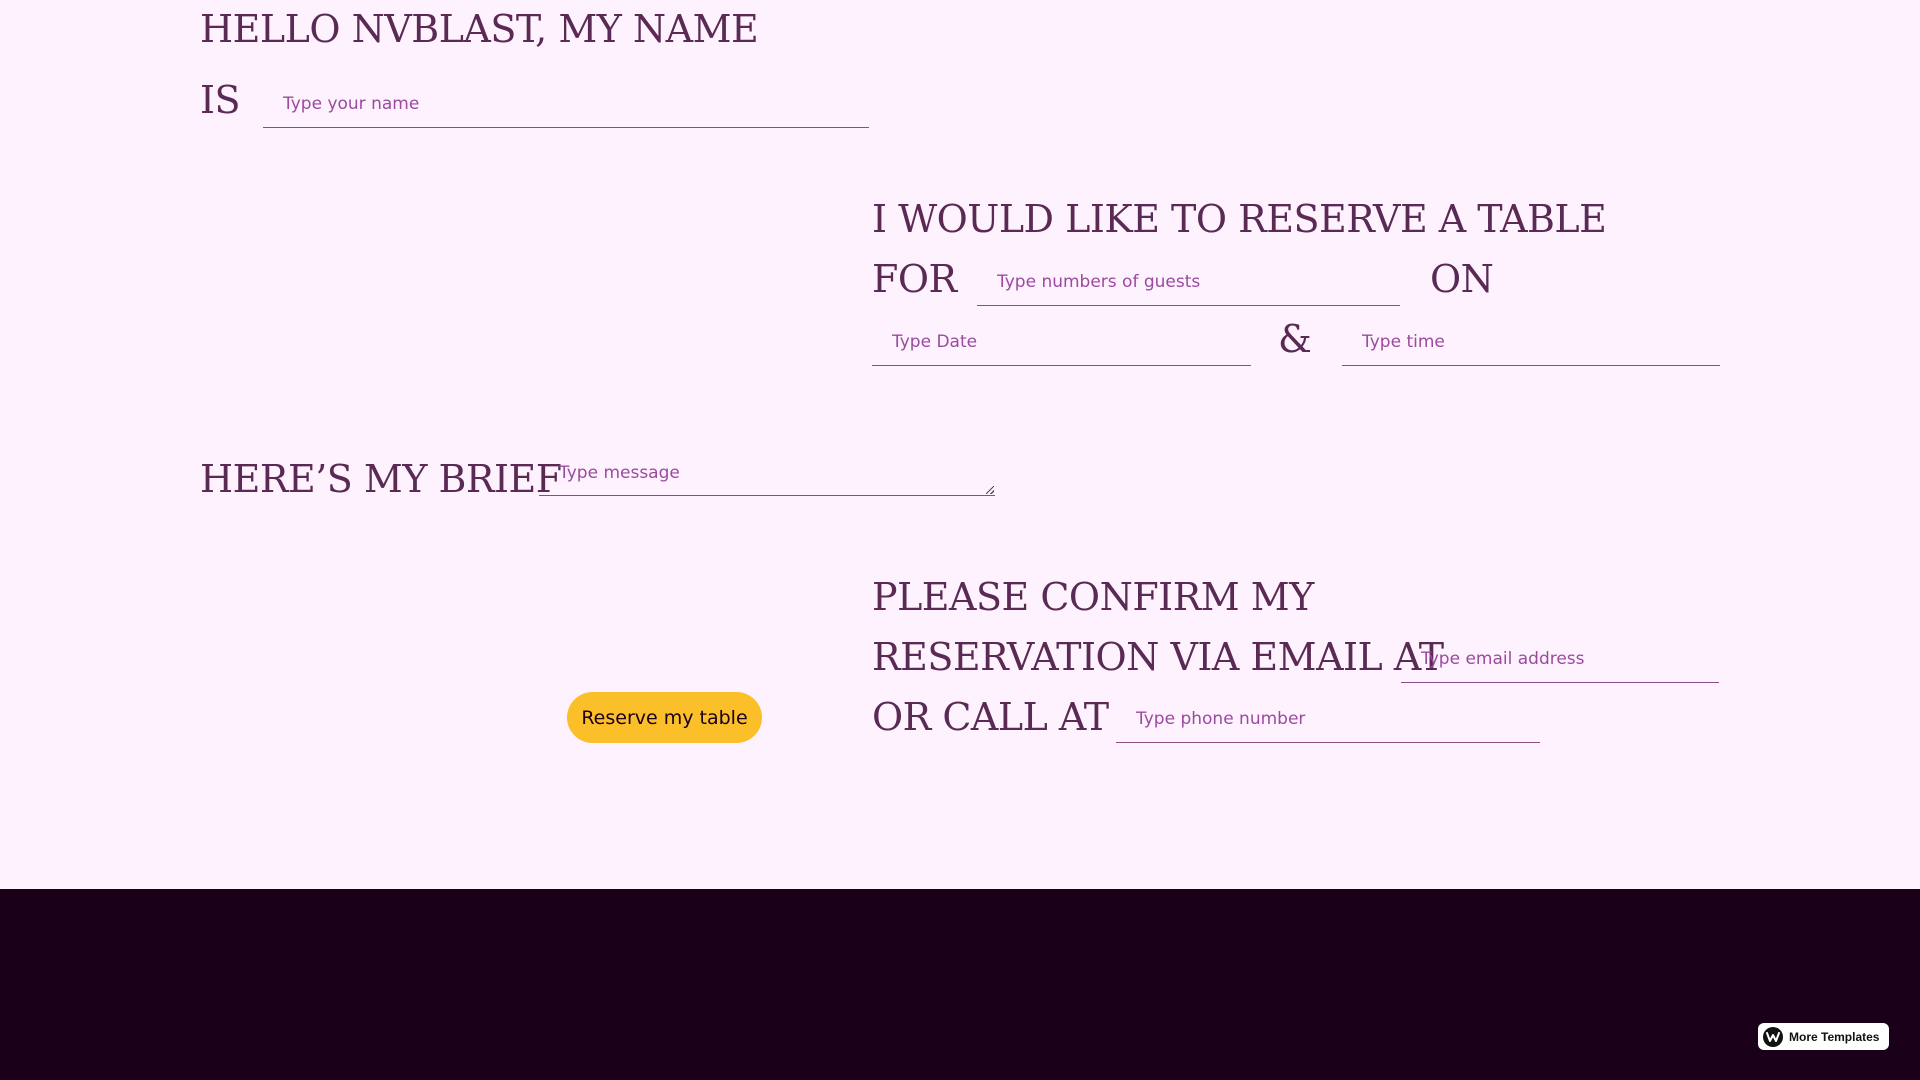 Image resolution: width=1920 pixels, height=1080 pixels. Describe the element at coordinates (990, 717) in the screenshot. I see `confirm-call-label: OR CALL AT` at that location.